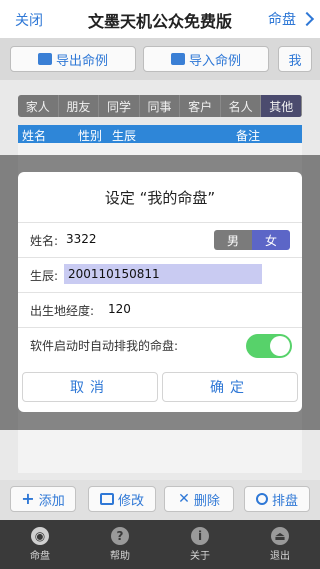 Image resolution: width=320 pixels, height=569 pixels. What do you see at coordinates (307, 19) in the screenshot?
I see `chevron-right-icon` at bounding box center [307, 19].